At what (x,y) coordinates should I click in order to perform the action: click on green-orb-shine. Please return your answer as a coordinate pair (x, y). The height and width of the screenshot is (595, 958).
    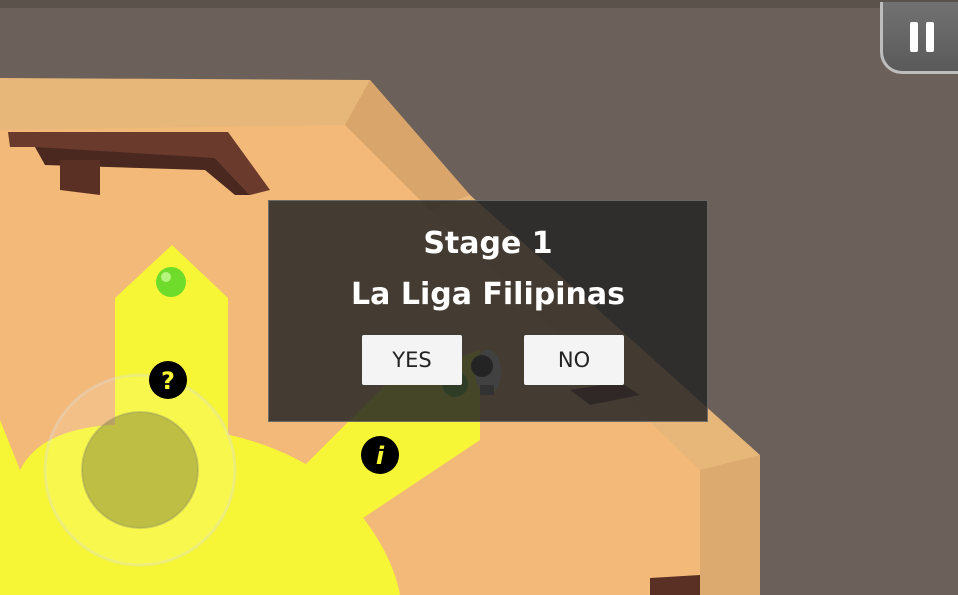
    Looking at the image, I should click on (166, 277).